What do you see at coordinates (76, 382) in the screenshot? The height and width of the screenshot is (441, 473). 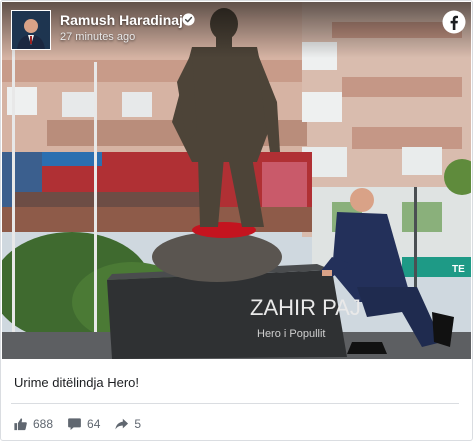 I see `post-caption: Urime ditëlindja Hero!` at bounding box center [76, 382].